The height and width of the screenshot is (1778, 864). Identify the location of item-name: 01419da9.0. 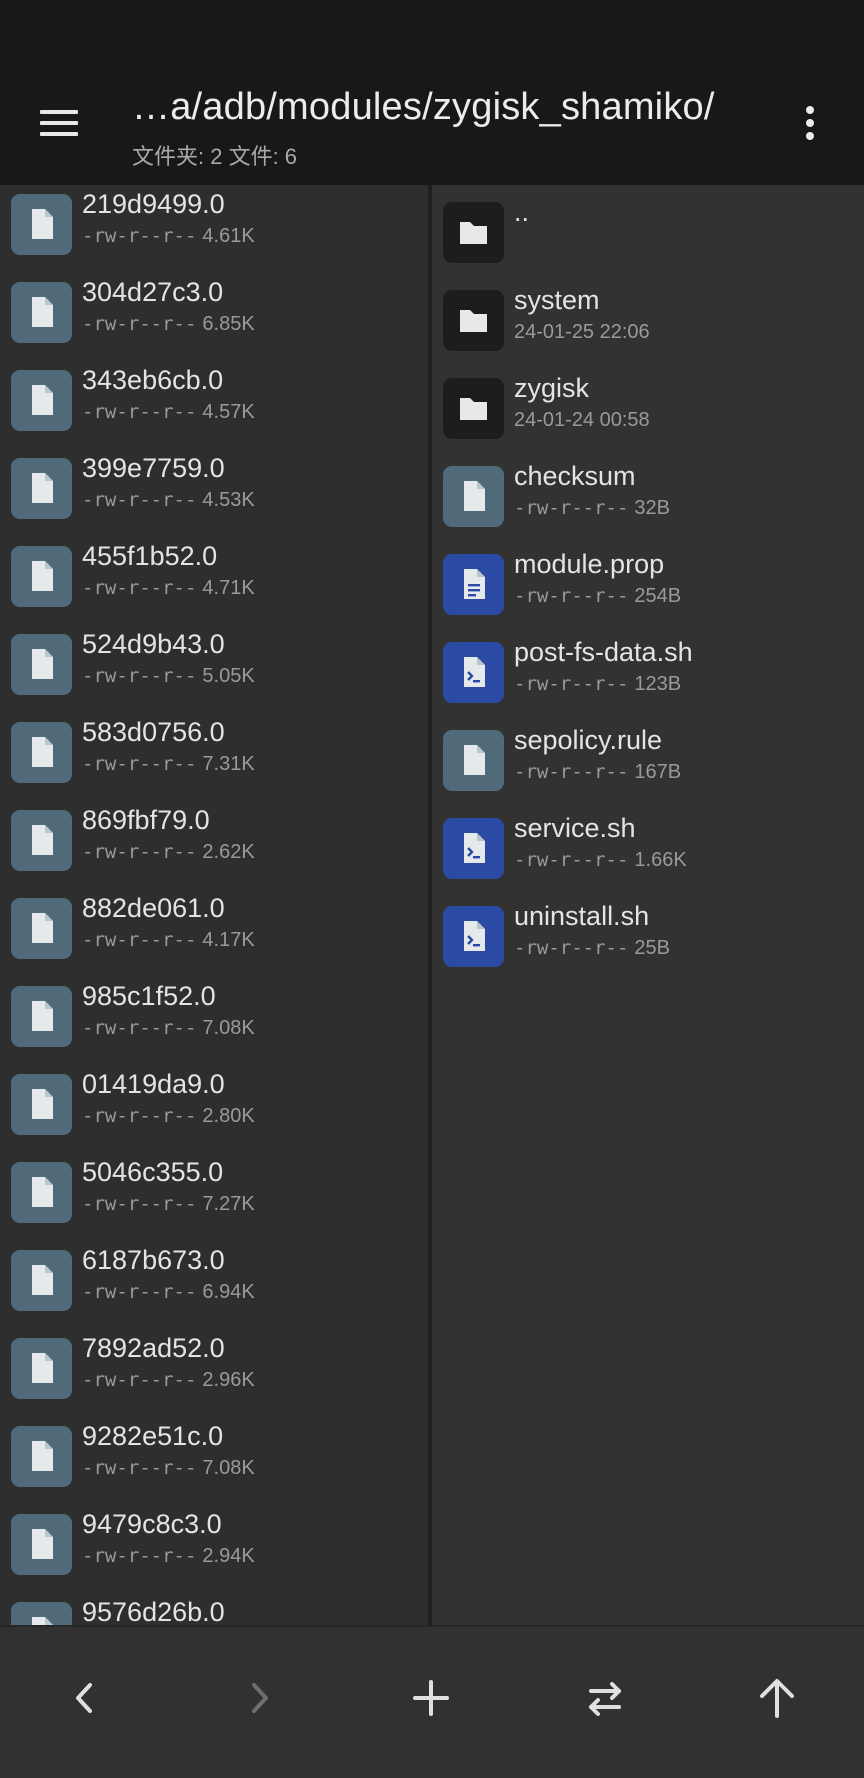
(153, 1084).